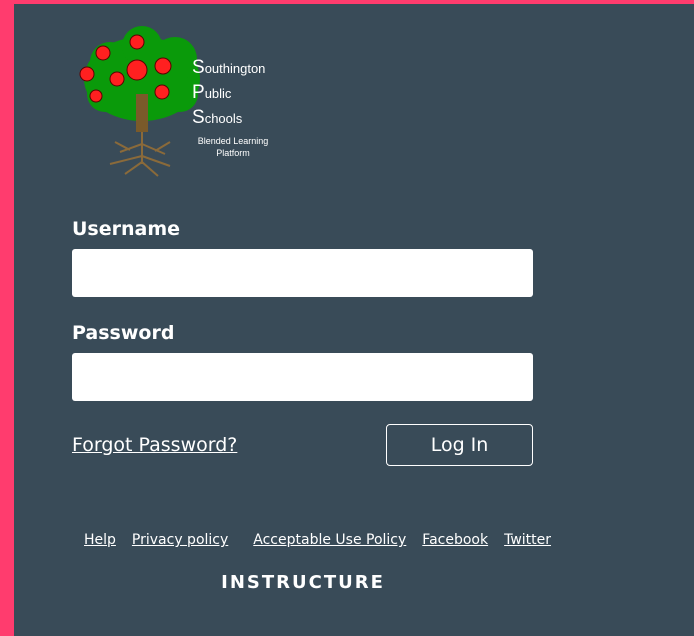 The height and width of the screenshot is (636, 694). Describe the element at coordinates (229, 67) in the screenshot. I see `logo-line-1: Southington` at that location.